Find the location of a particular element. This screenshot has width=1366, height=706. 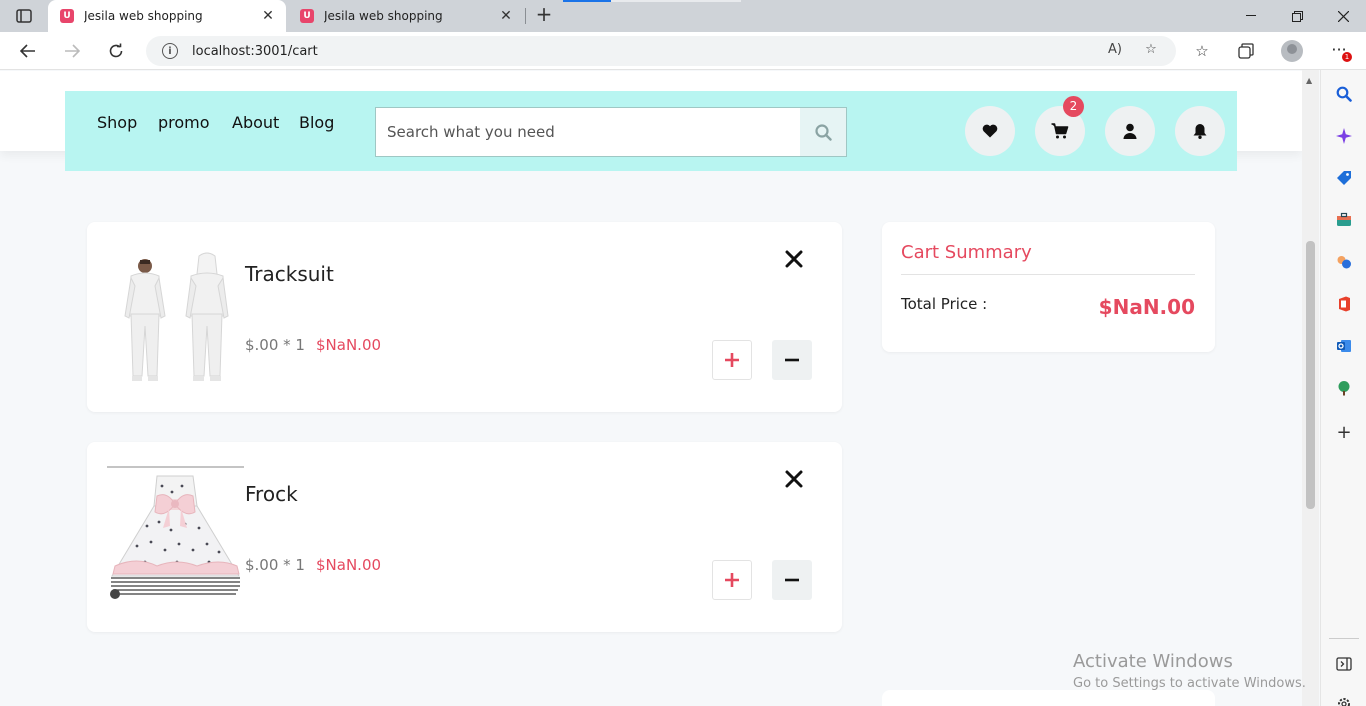

watermark-title: Activate Windows is located at coordinates (1153, 661).